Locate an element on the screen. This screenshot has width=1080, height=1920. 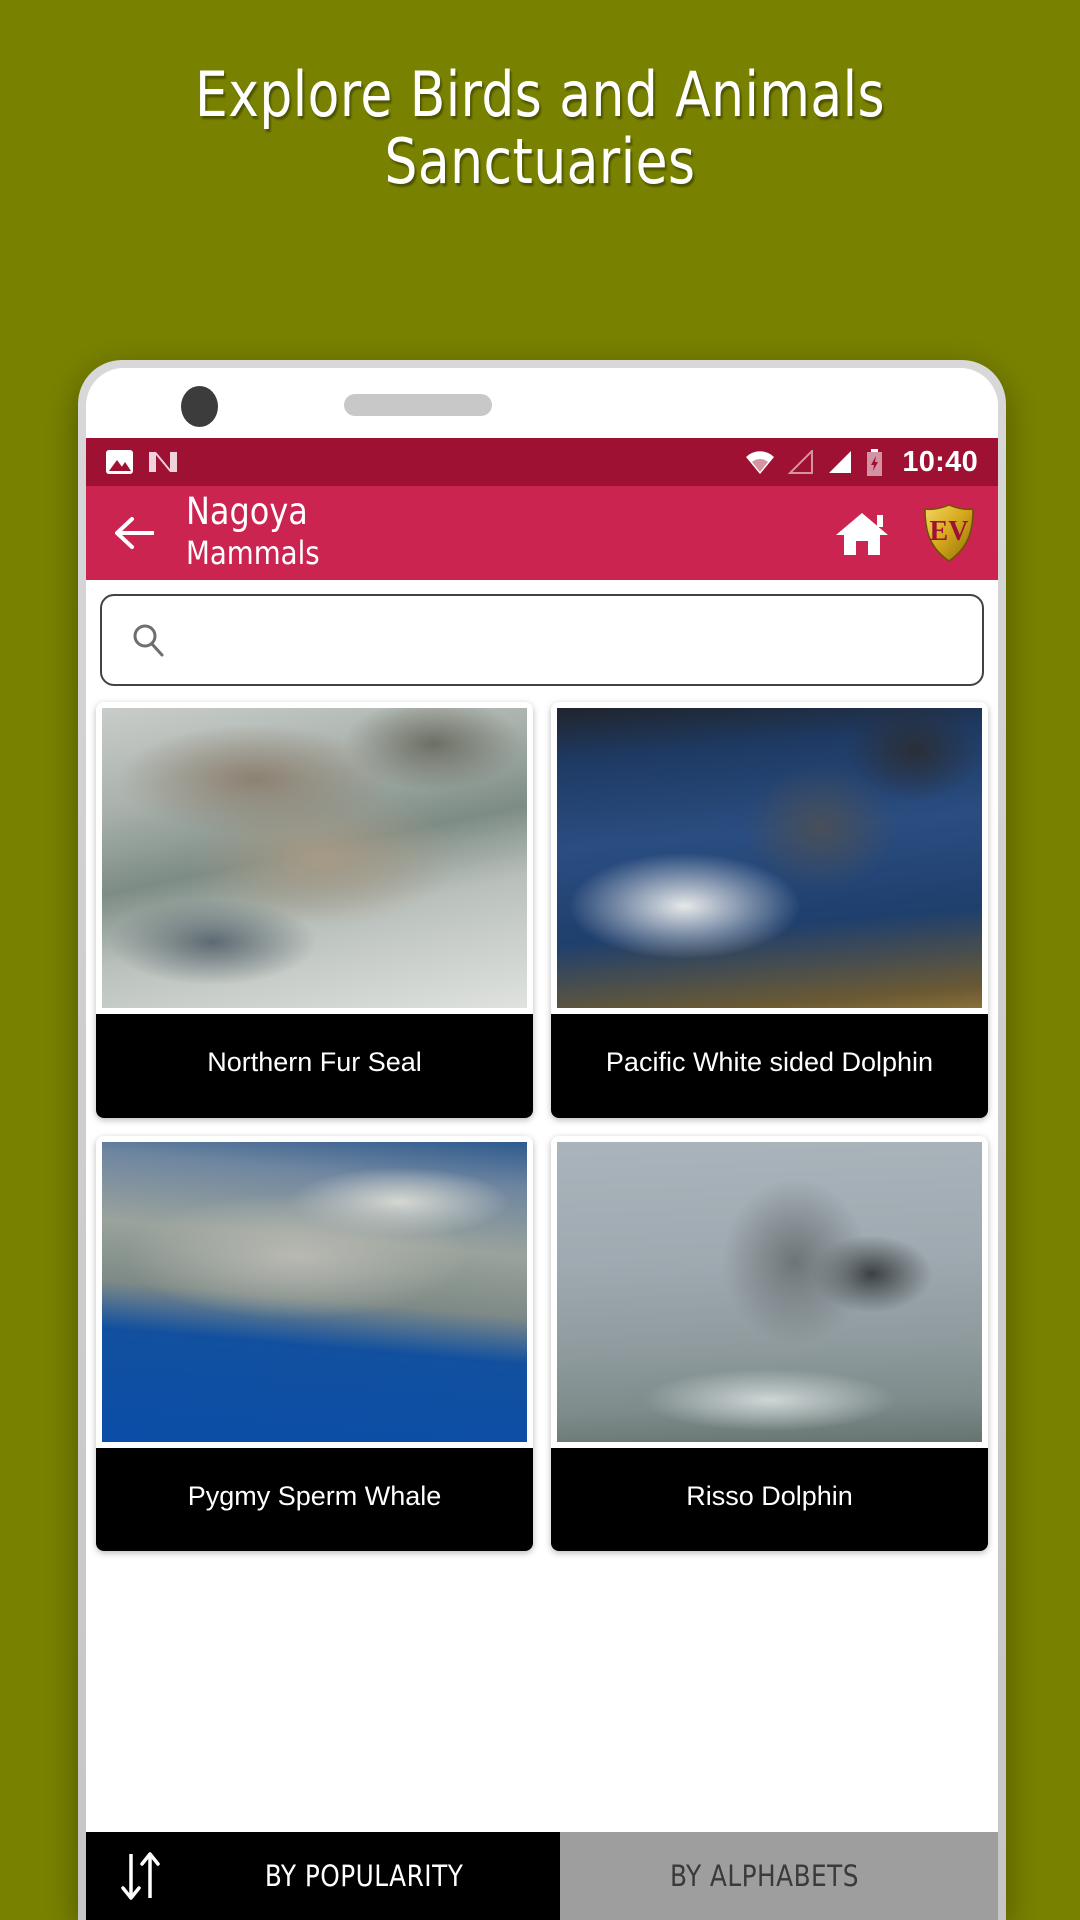
sort-tab-by-alphabets: BY ALPHABETS is located at coordinates (779, 1876).